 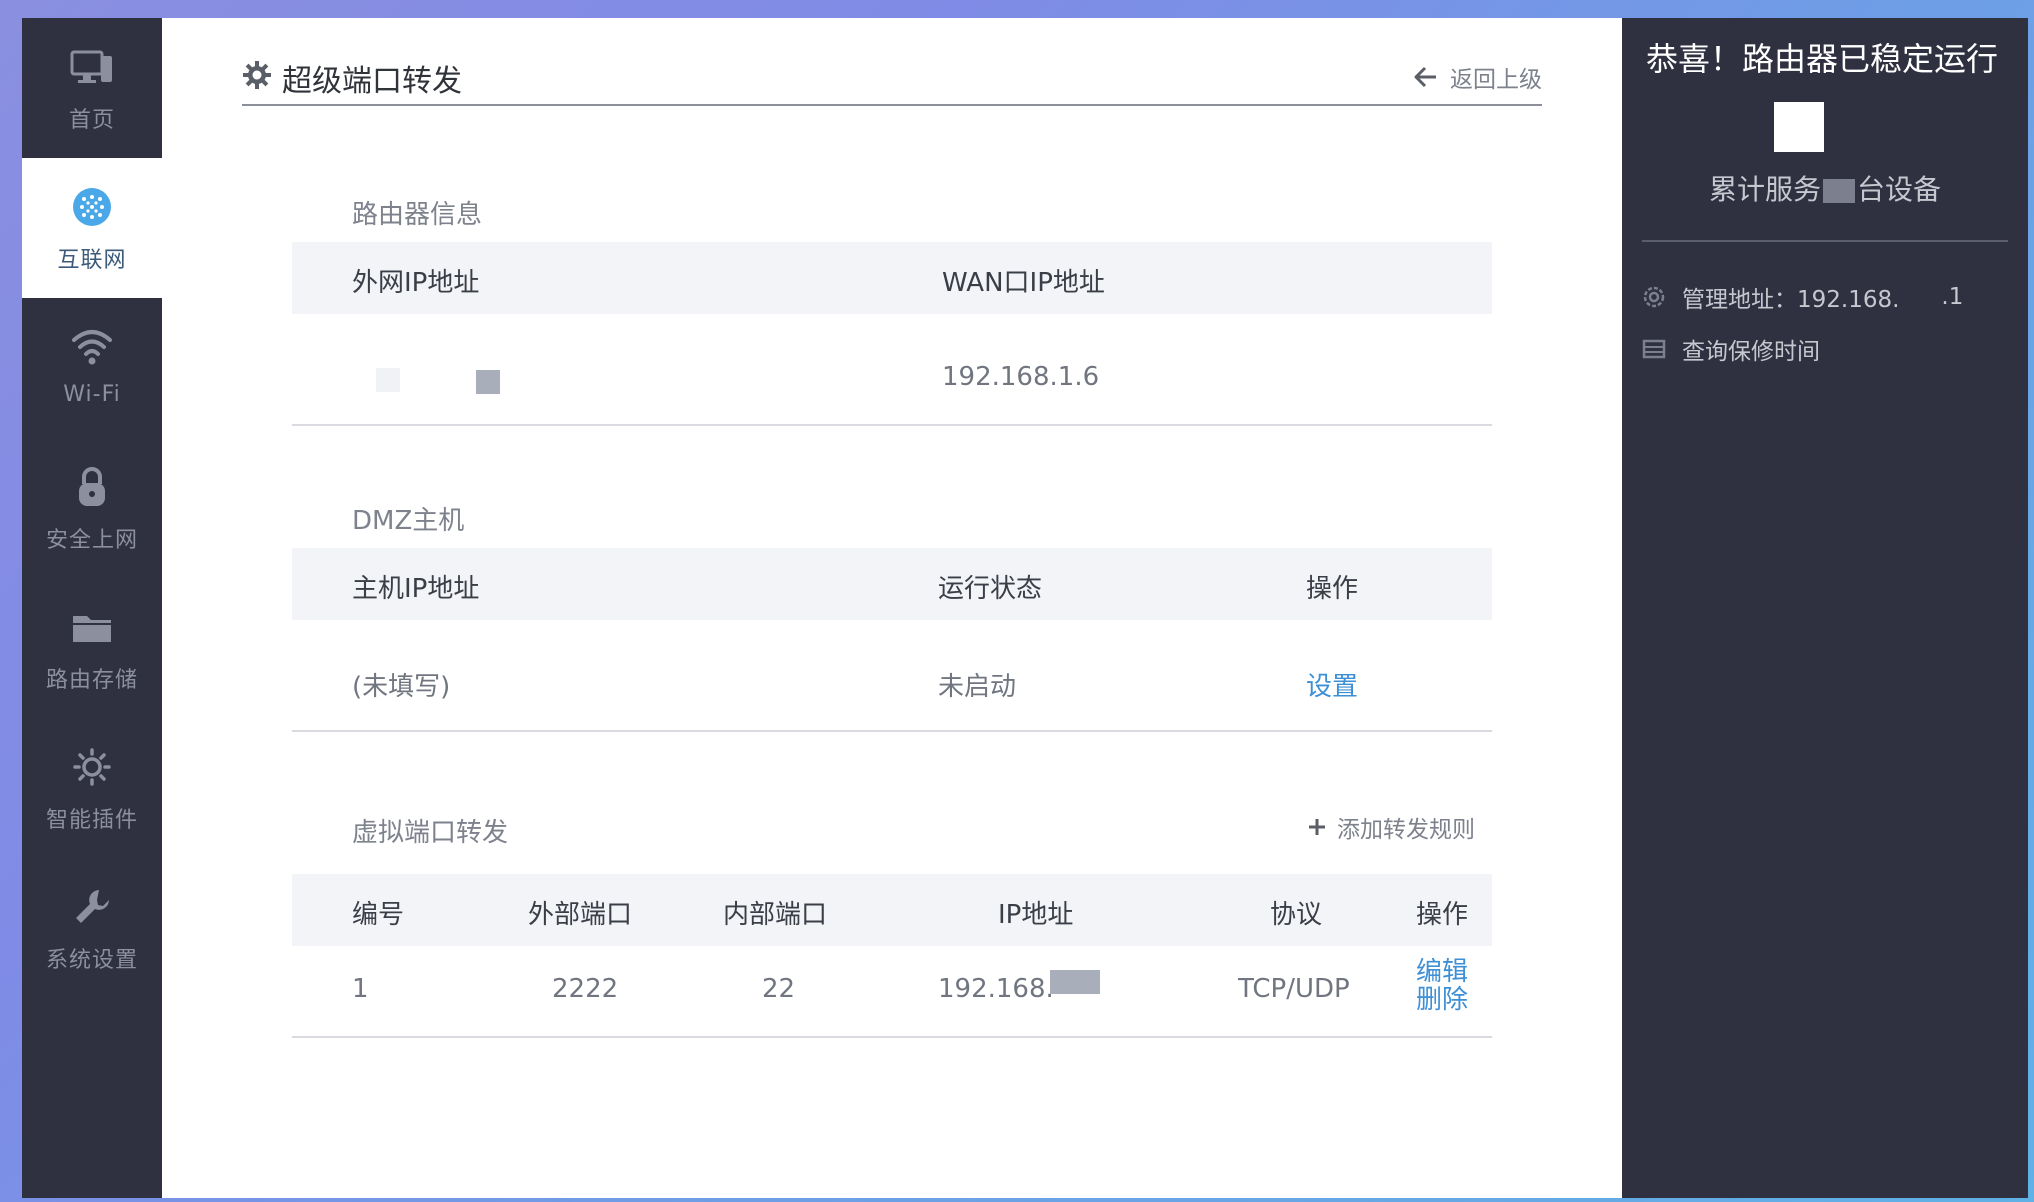 I want to click on port-forward-table-header: 编号 外部端口 内部端口 IP地址 协议 操作, so click(x=892, y=910).